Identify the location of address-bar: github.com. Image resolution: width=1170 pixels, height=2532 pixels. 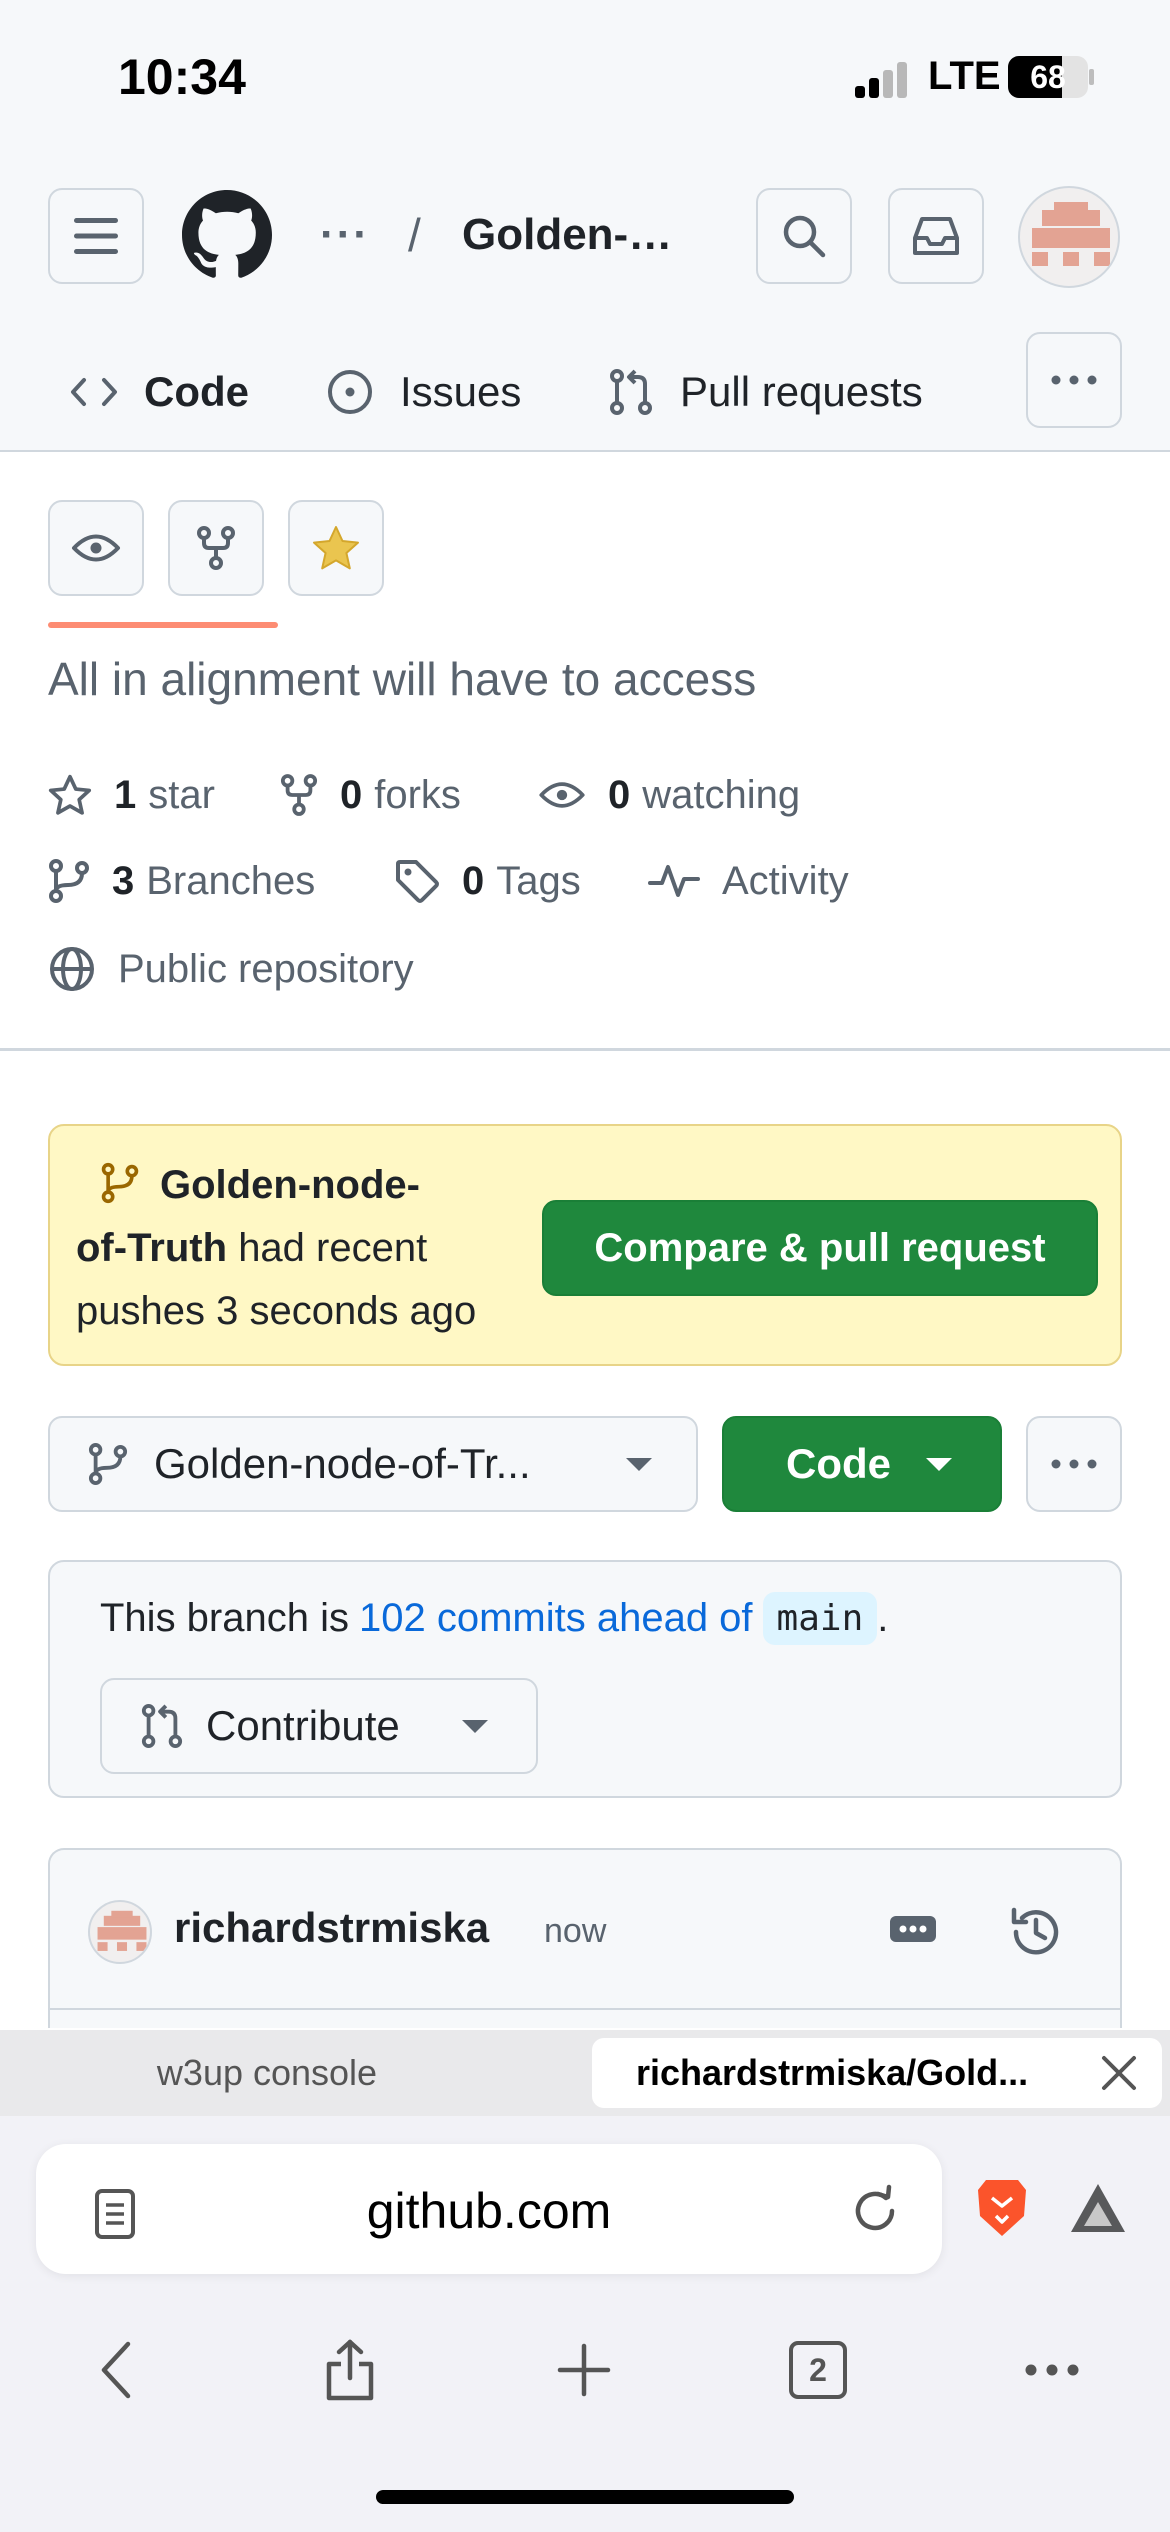
(489, 2209).